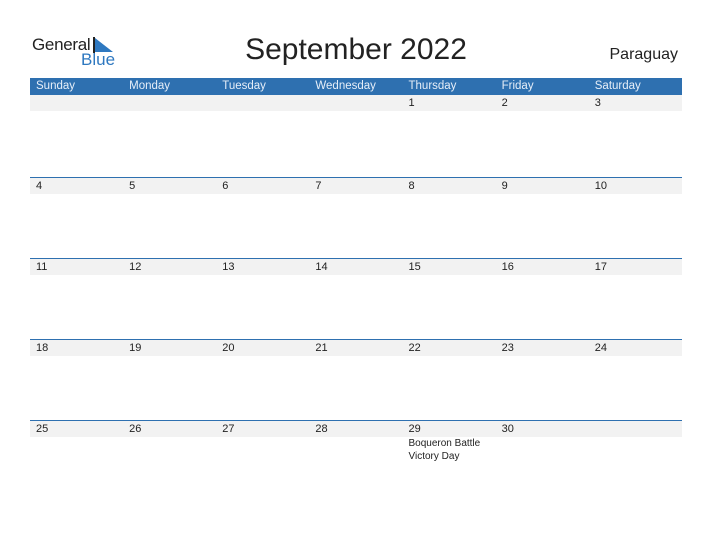  I want to click on day-cell: 21, so click(321, 348).